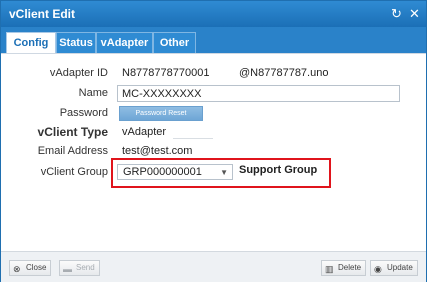 The width and height of the screenshot is (427, 282). I want to click on vclient-group-label: vClient Group, so click(74, 172).